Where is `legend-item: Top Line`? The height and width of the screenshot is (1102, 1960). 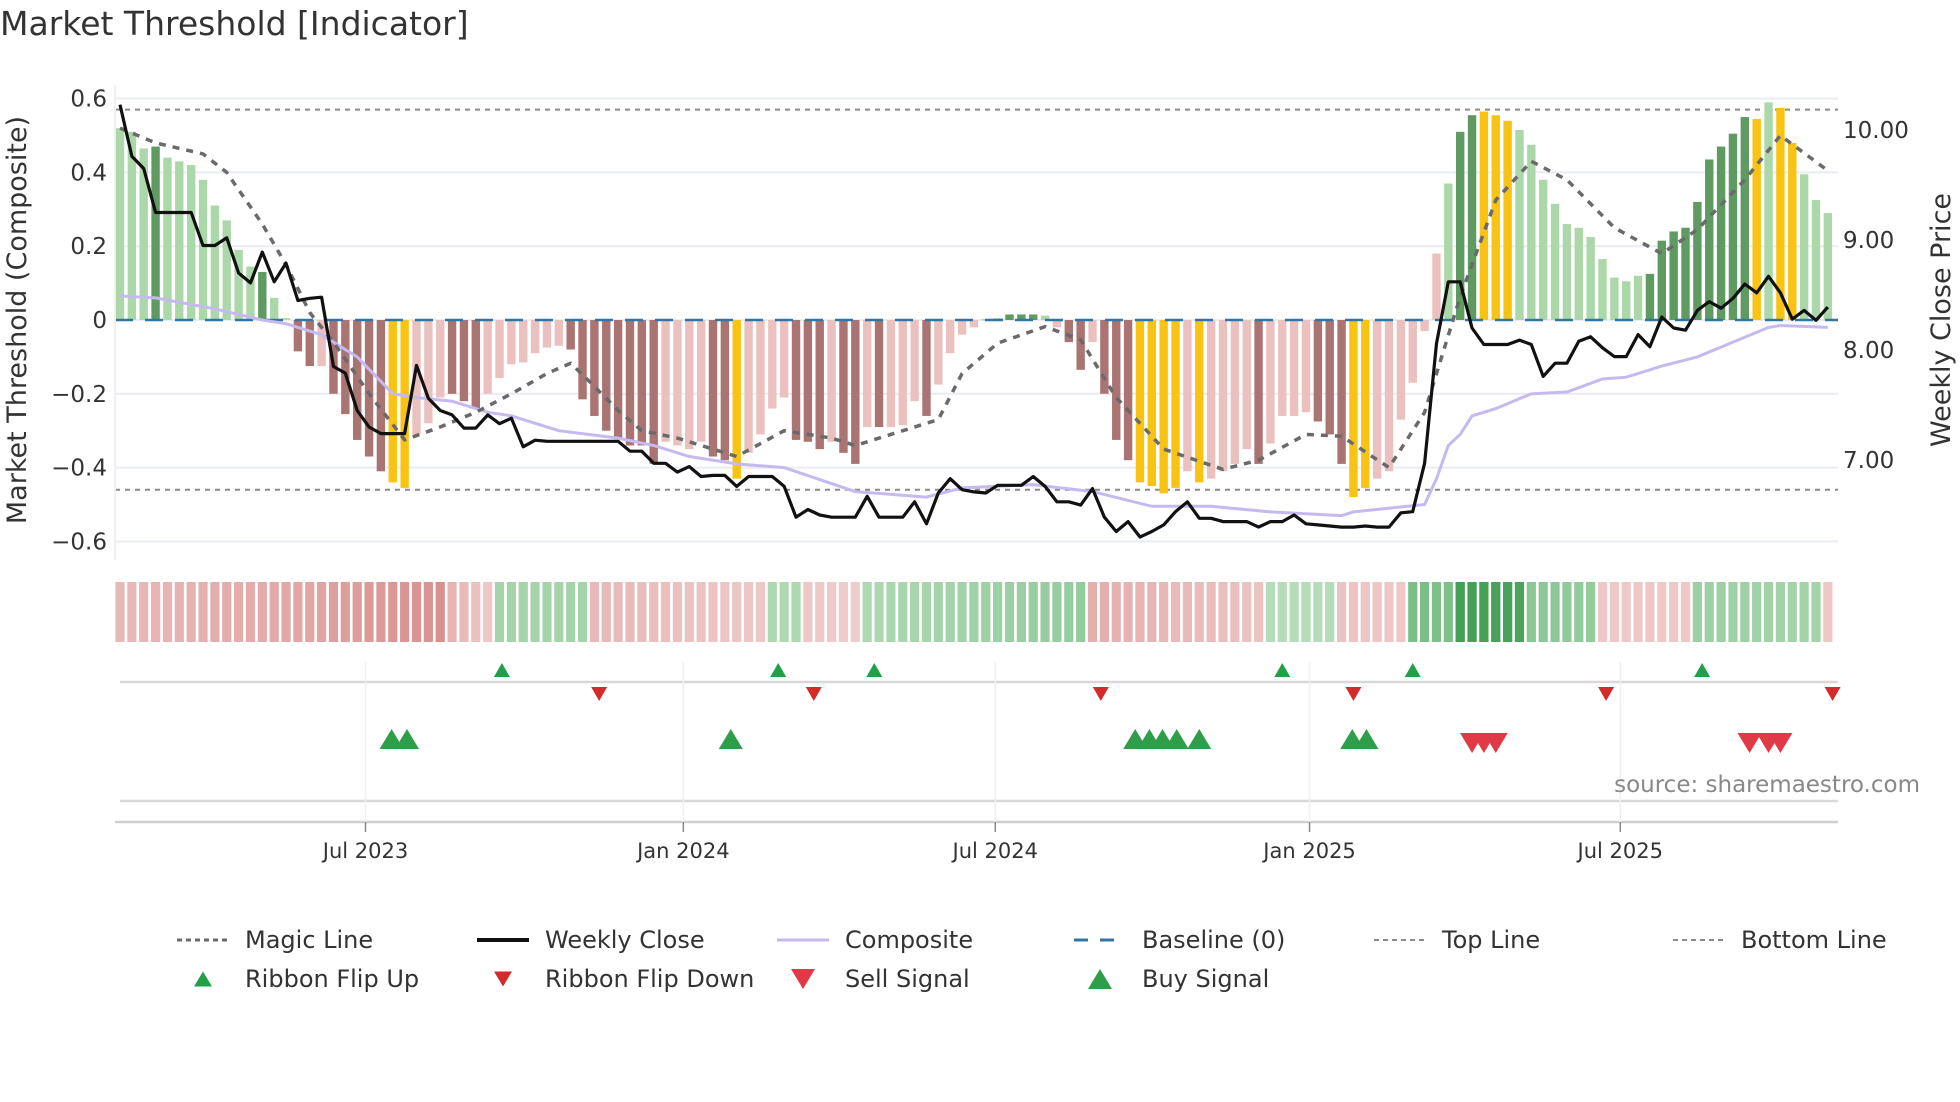 legend-item: Top Line is located at coordinates (1456, 940).